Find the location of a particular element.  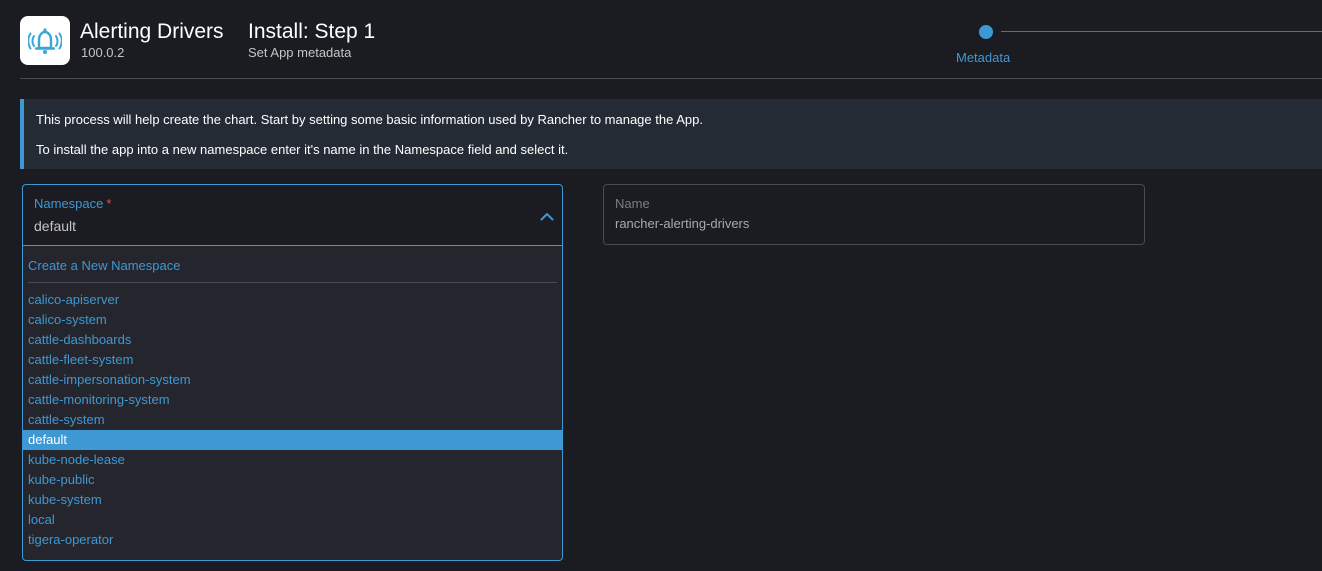

stepper-line is located at coordinates (1161, 31).